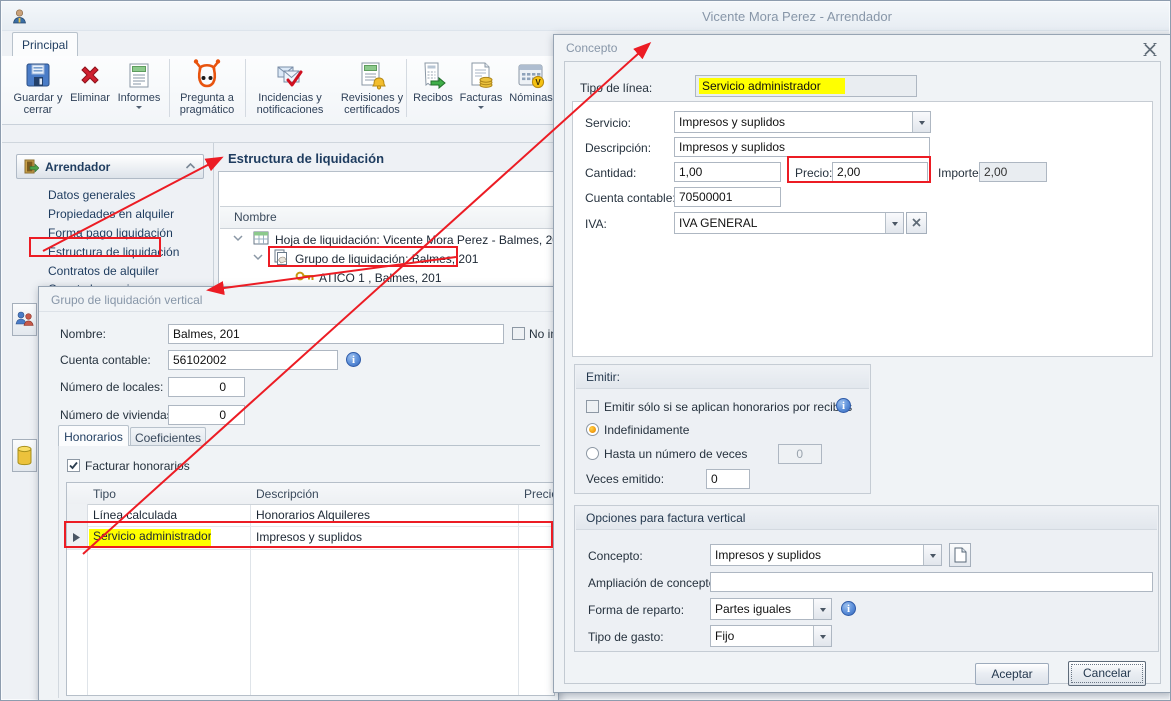 Image resolution: width=1171 pixels, height=701 pixels. What do you see at coordinates (1013, 172) in the screenshot?
I see `importe-field: 2,00` at bounding box center [1013, 172].